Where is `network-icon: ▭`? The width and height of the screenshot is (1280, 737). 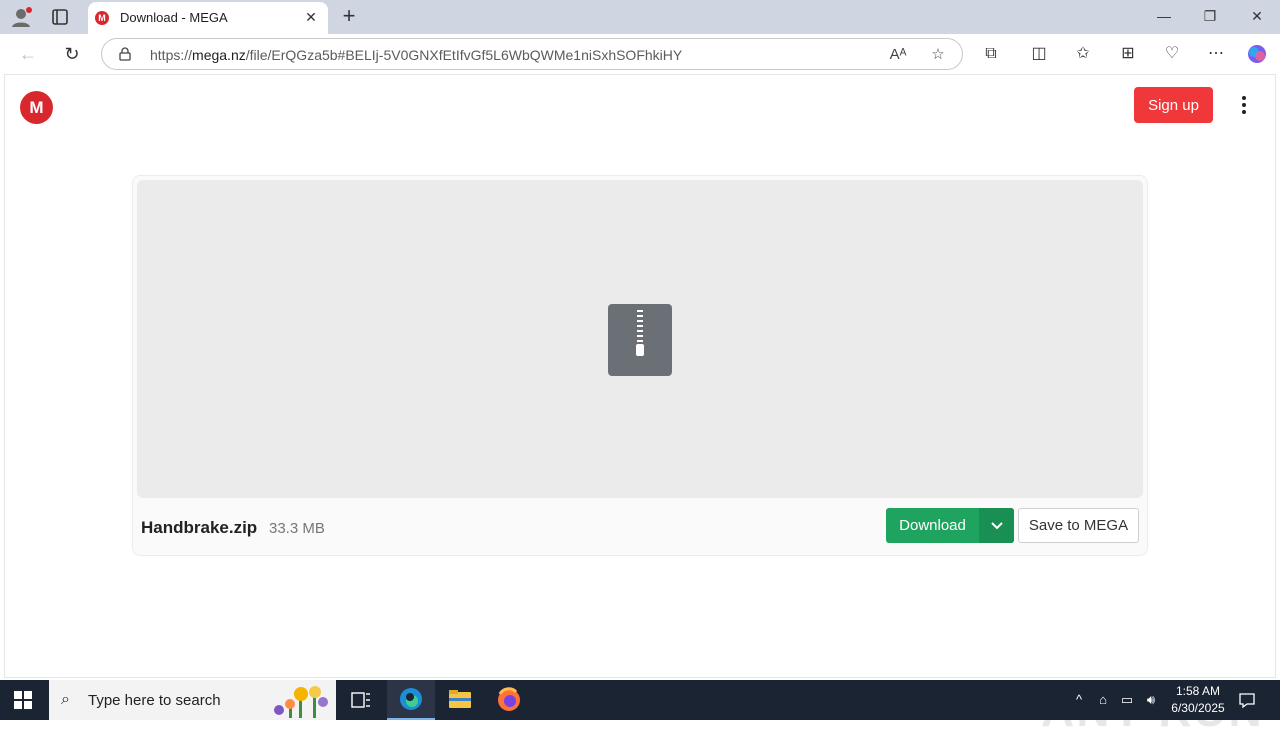
network-icon: ▭ is located at coordinates (1127, 700).